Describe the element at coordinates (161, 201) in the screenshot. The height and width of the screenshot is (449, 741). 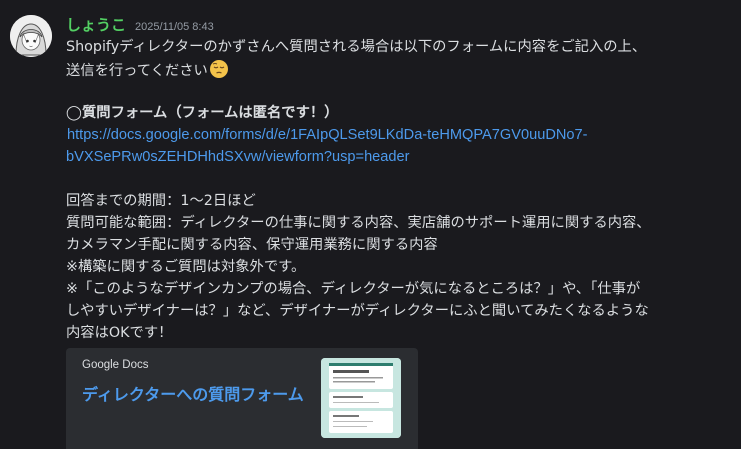
I see `message-line: 回答までの期間：1〜2日ほど` at that location.